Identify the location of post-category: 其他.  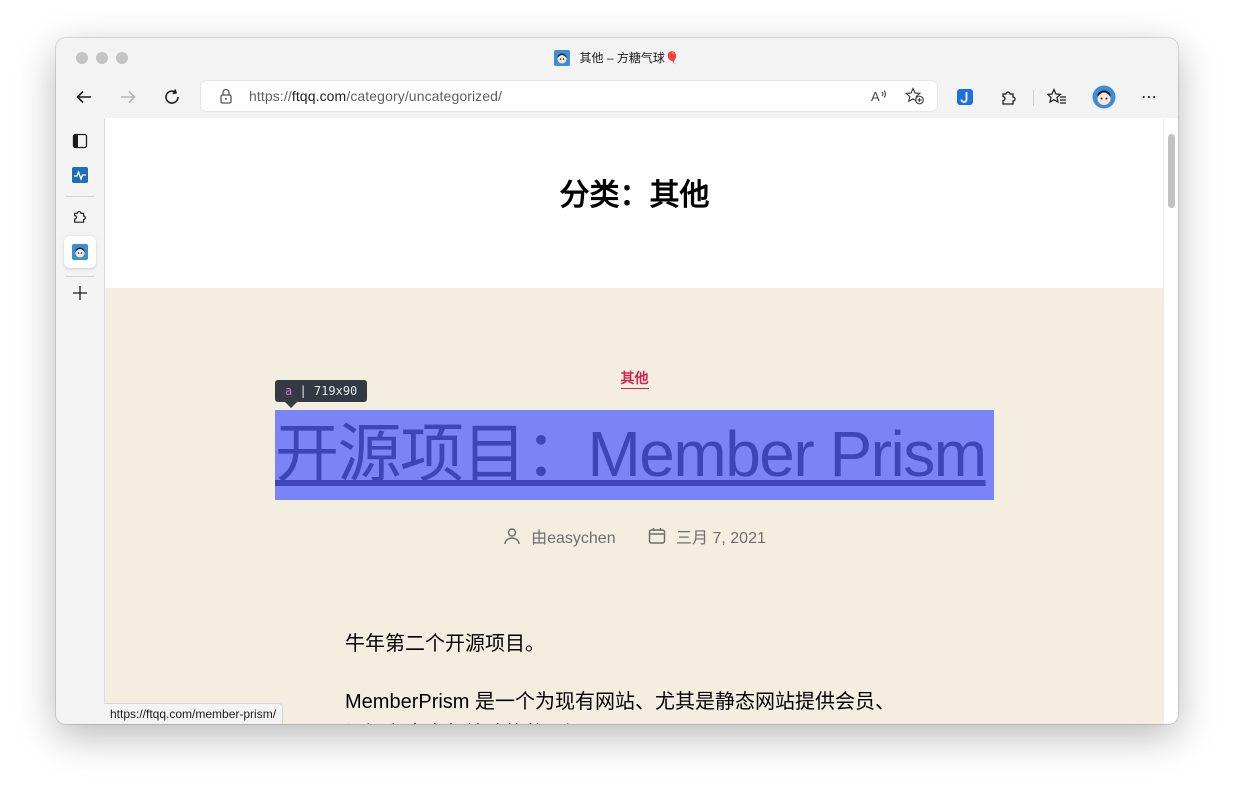
(634, 378).